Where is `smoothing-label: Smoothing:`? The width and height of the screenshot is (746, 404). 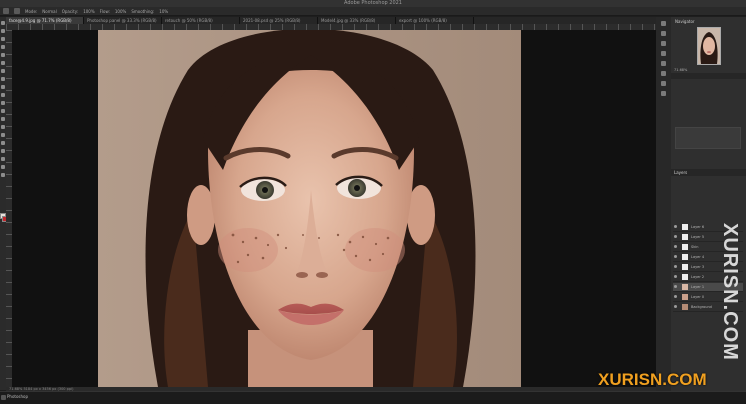 smoothing-label: Smoothing: is located at coordinates (143, 11).